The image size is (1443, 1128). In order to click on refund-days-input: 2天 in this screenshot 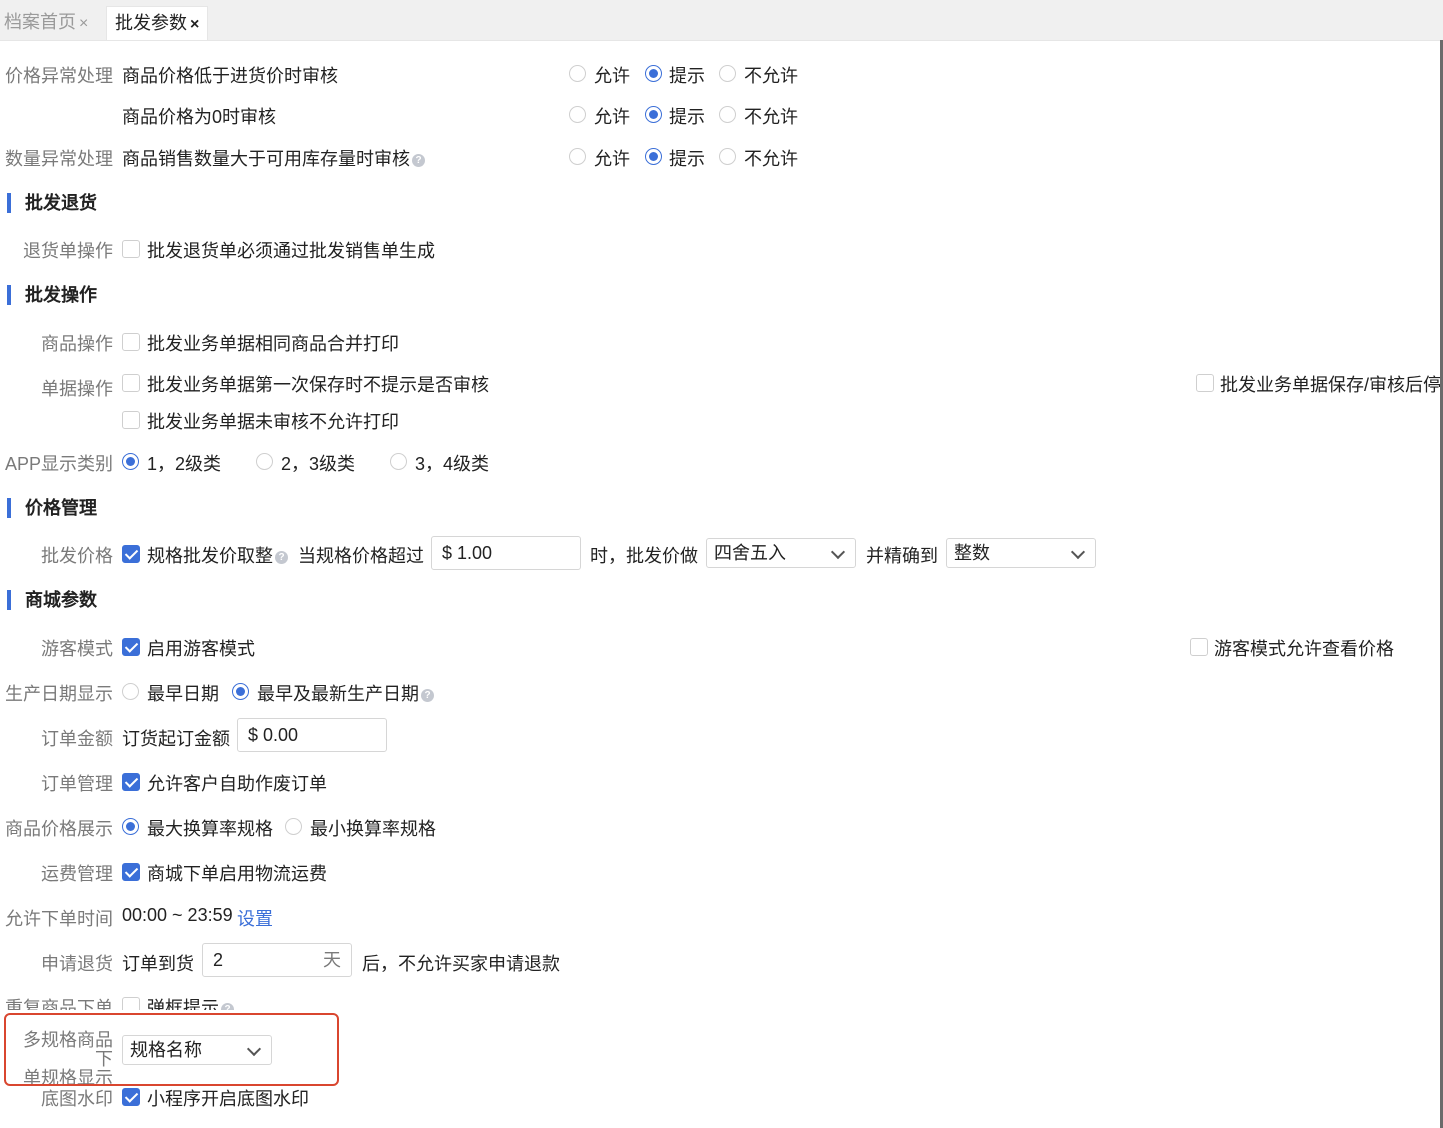, I will do `click(277, 960)`.